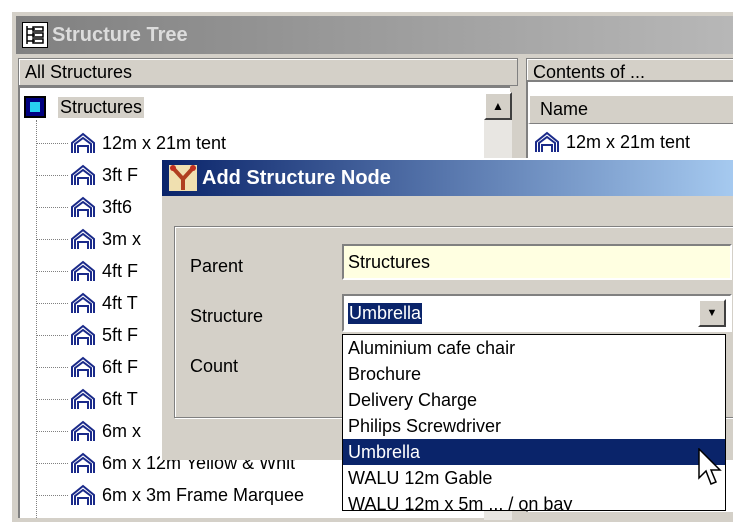 The height and width of the screenshot is (522, 733). Describe the element at coordinates (120, 302) in the screenshot. I see `tree-item-label: 4ft T` at that location.